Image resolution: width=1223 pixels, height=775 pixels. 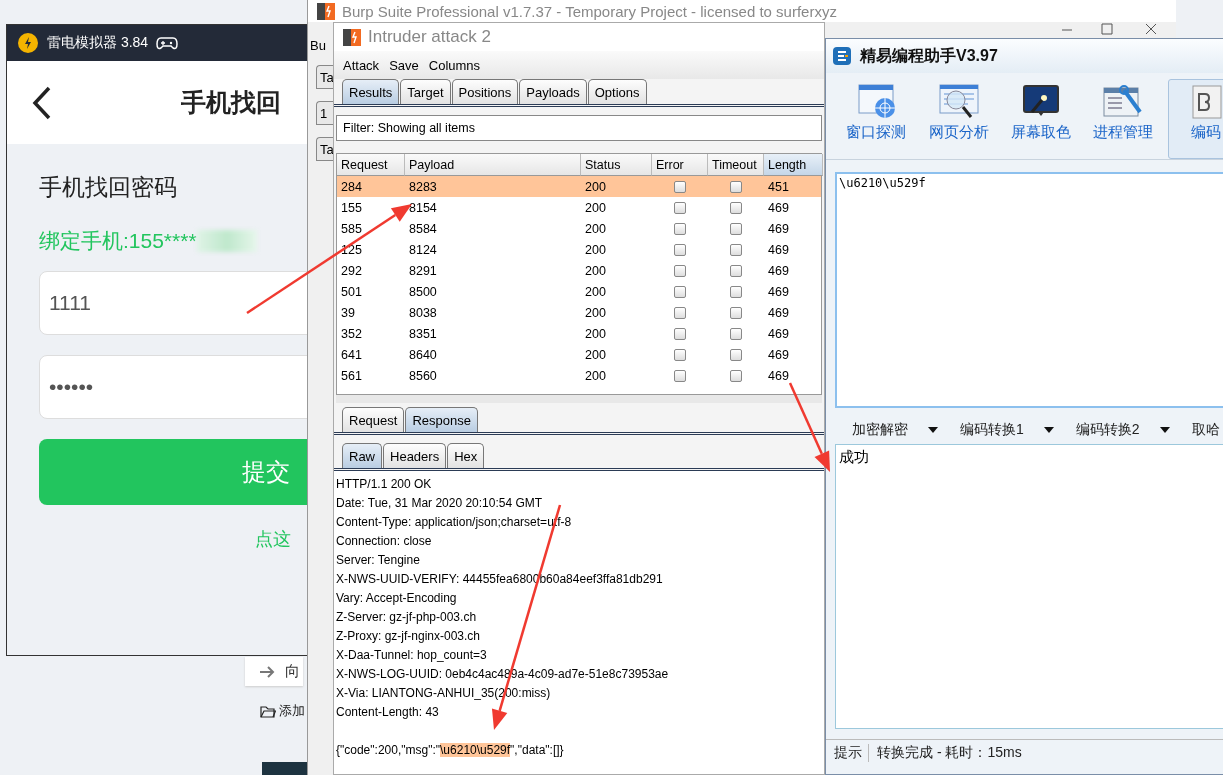 What do you see at coordinates (388, 712) in the screenshot?
I see `response-line: Content-Length: 43` at bounding box center [388, 712].